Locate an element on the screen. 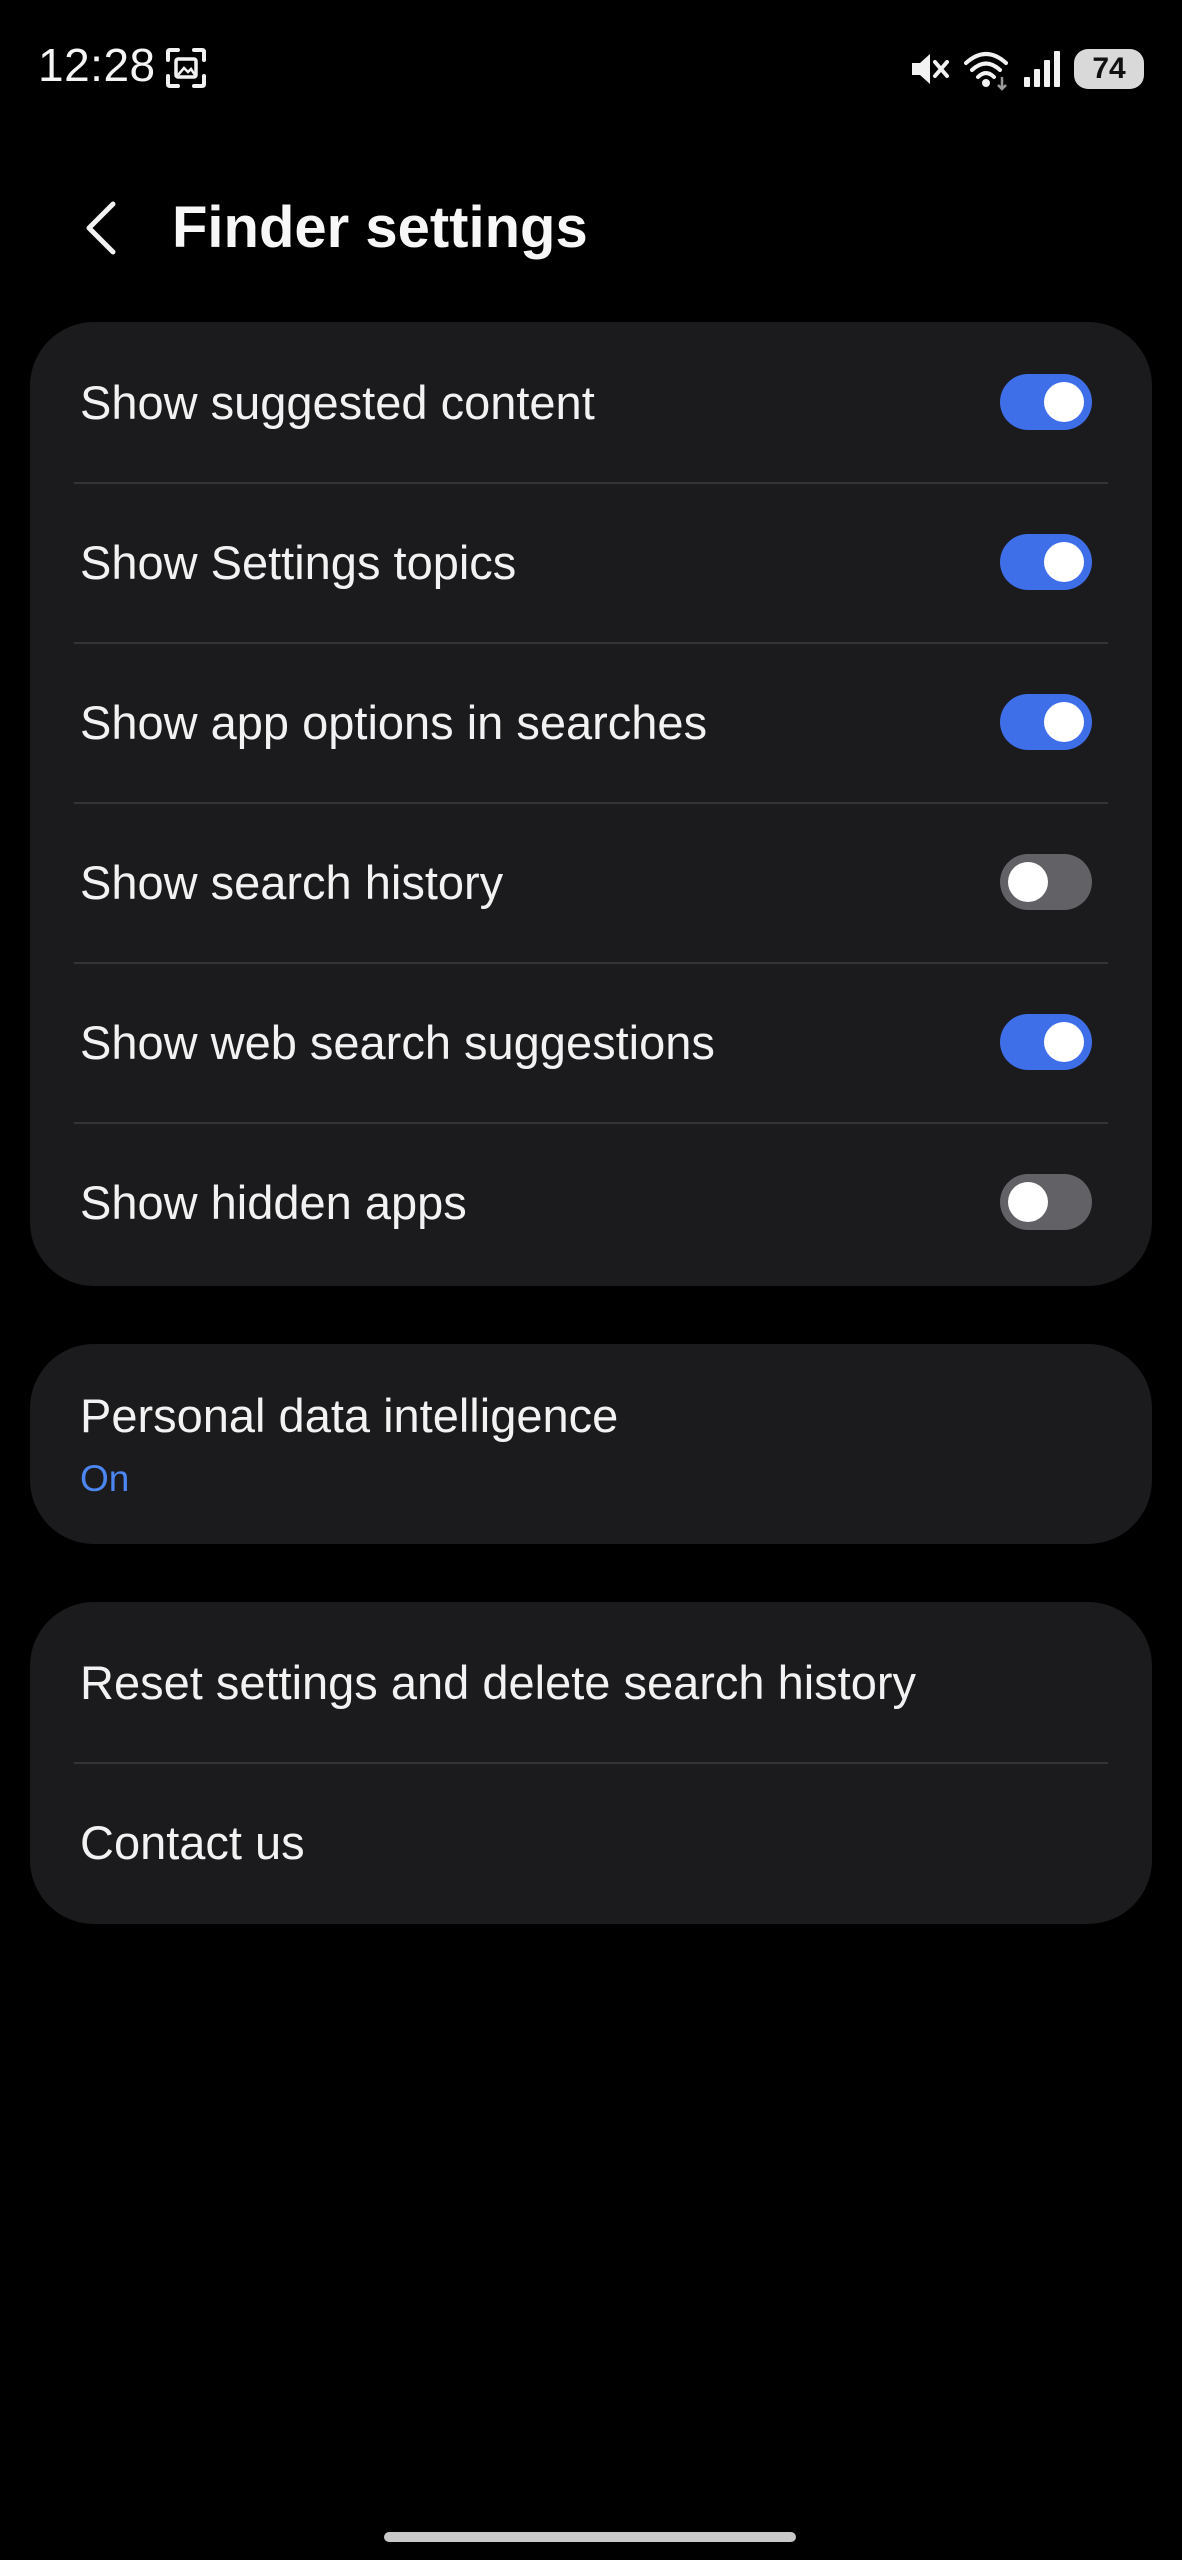 Image resolution: width=1182 pixels, height=2560 pixels. setting-row-settings-topics: Show Settings topics is located at coordinates (591, 562).